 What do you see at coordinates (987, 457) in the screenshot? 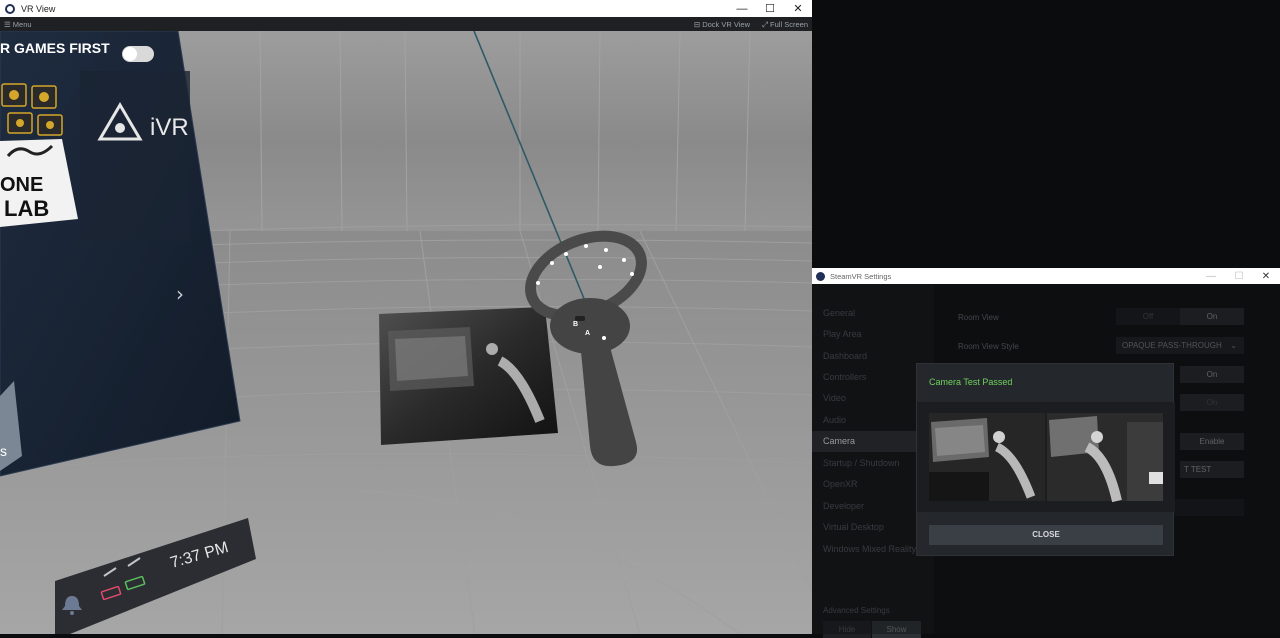
I see `left-camera-image` at bounding box center [987, 457].